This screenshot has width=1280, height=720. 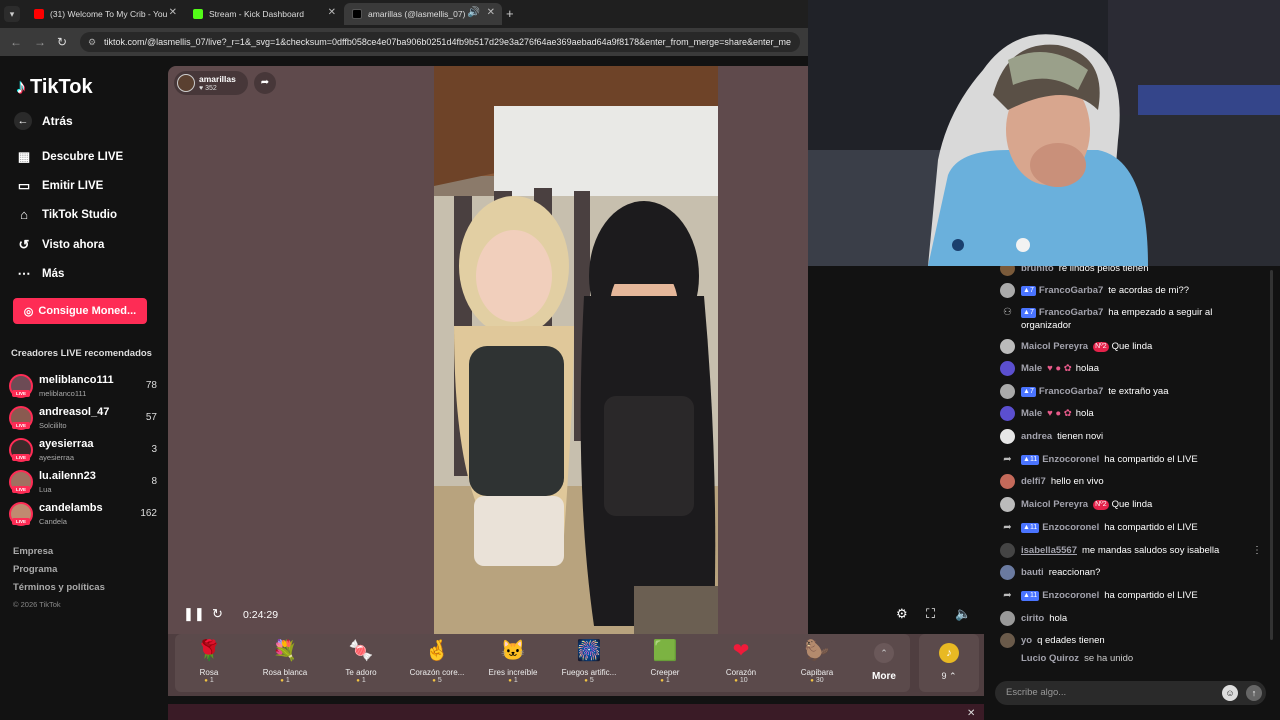 What do you see at coordinates (40, 42) in the screenshot?
I see `forward-arrow-icon: →` at bounding box center [40, 42].